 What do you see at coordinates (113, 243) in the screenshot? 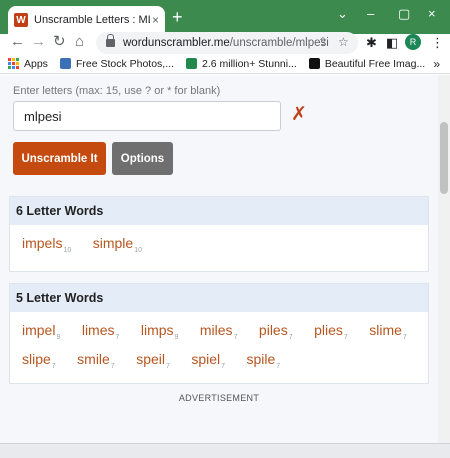
I see `word-text: simple` at bounding box center [113, 243].